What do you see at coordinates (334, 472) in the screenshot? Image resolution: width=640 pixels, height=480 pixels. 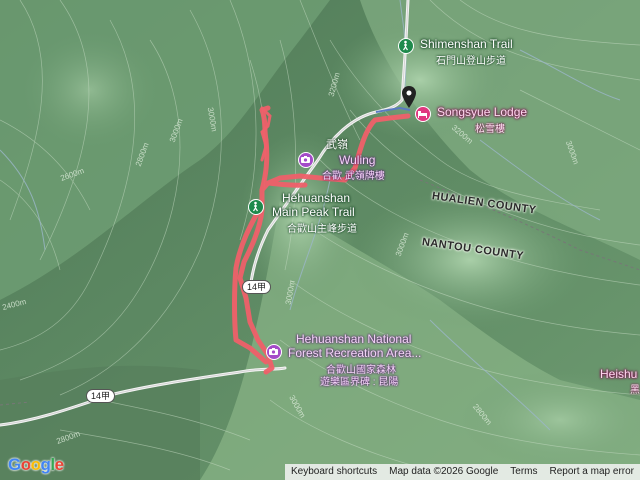 I see `keyboard-shortcuts-link: Keyboard shortcuts` at bounding box center [334, 472].